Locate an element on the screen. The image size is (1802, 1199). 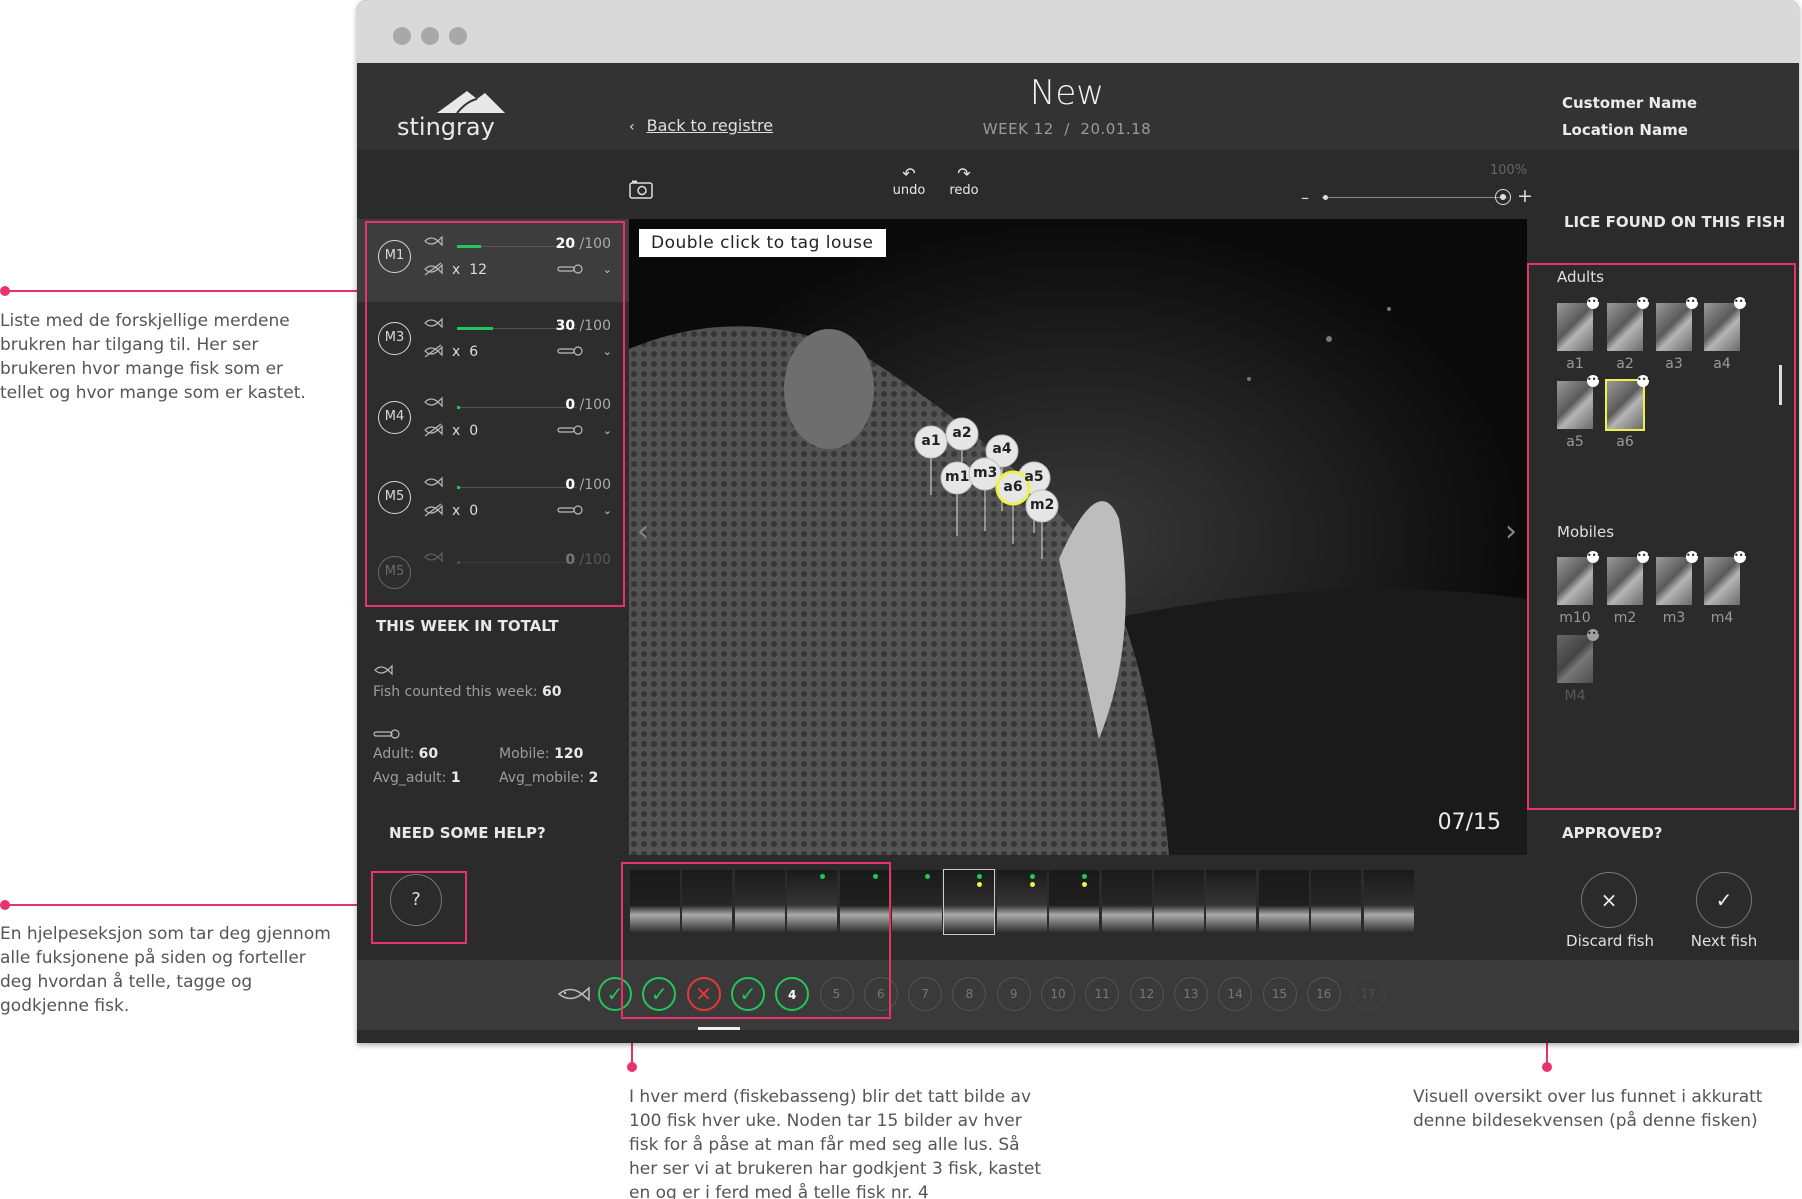
next-fish-button: ✓ is located at coordinates (1724, 900).